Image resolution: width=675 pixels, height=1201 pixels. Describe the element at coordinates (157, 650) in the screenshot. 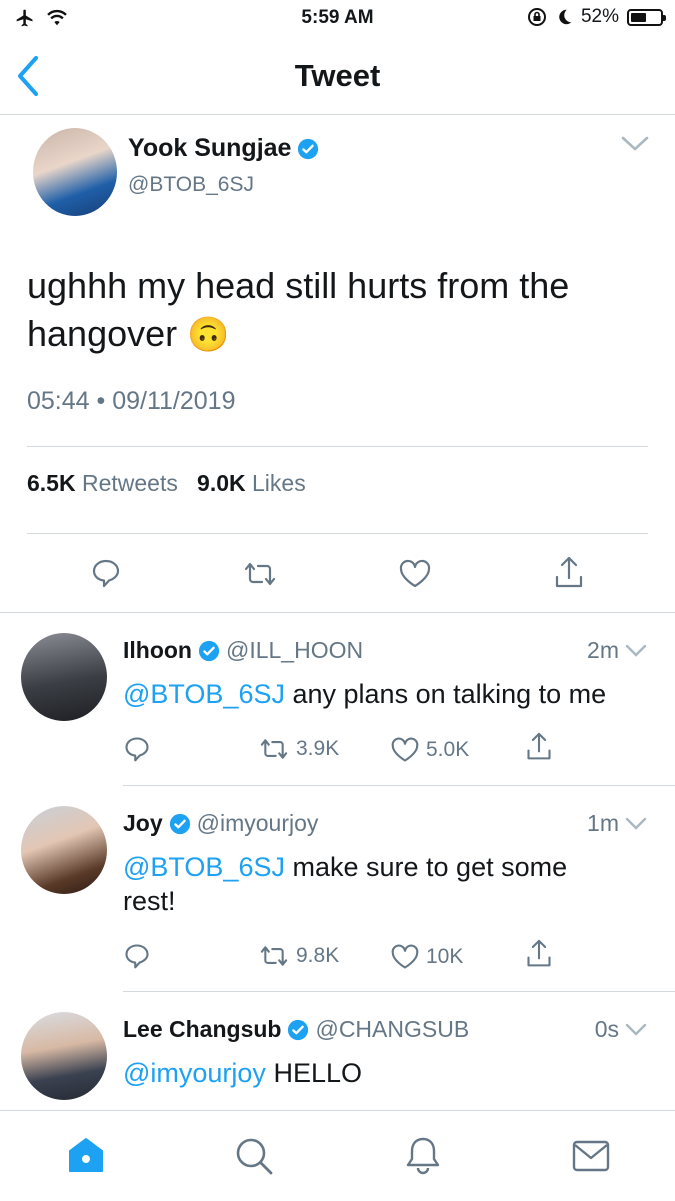

I see `author-name: Ilhoon` at that location.